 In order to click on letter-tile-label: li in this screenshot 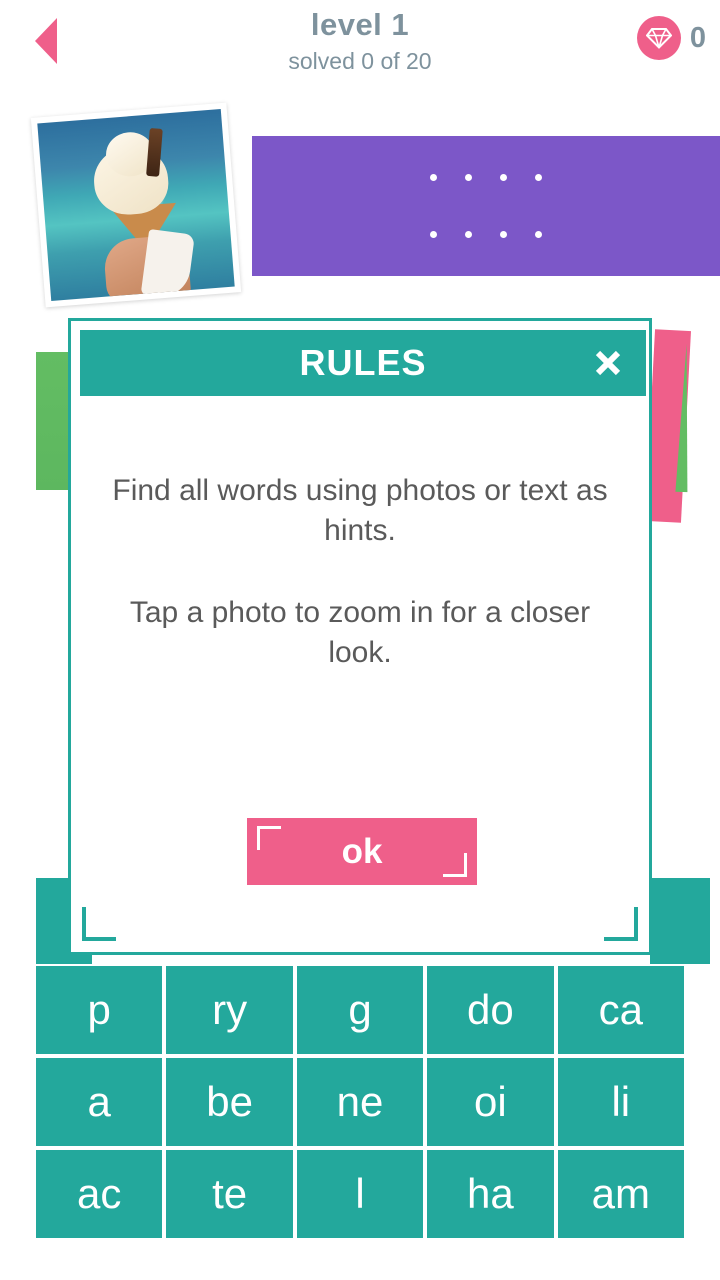, I will do `click(621, 1101)`.